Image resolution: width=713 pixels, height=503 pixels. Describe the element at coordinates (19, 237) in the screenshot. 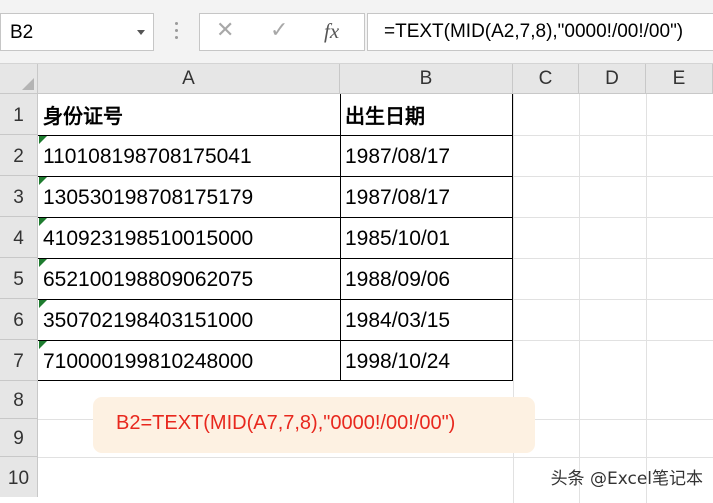

I see `row-header-4: 4` at that location.